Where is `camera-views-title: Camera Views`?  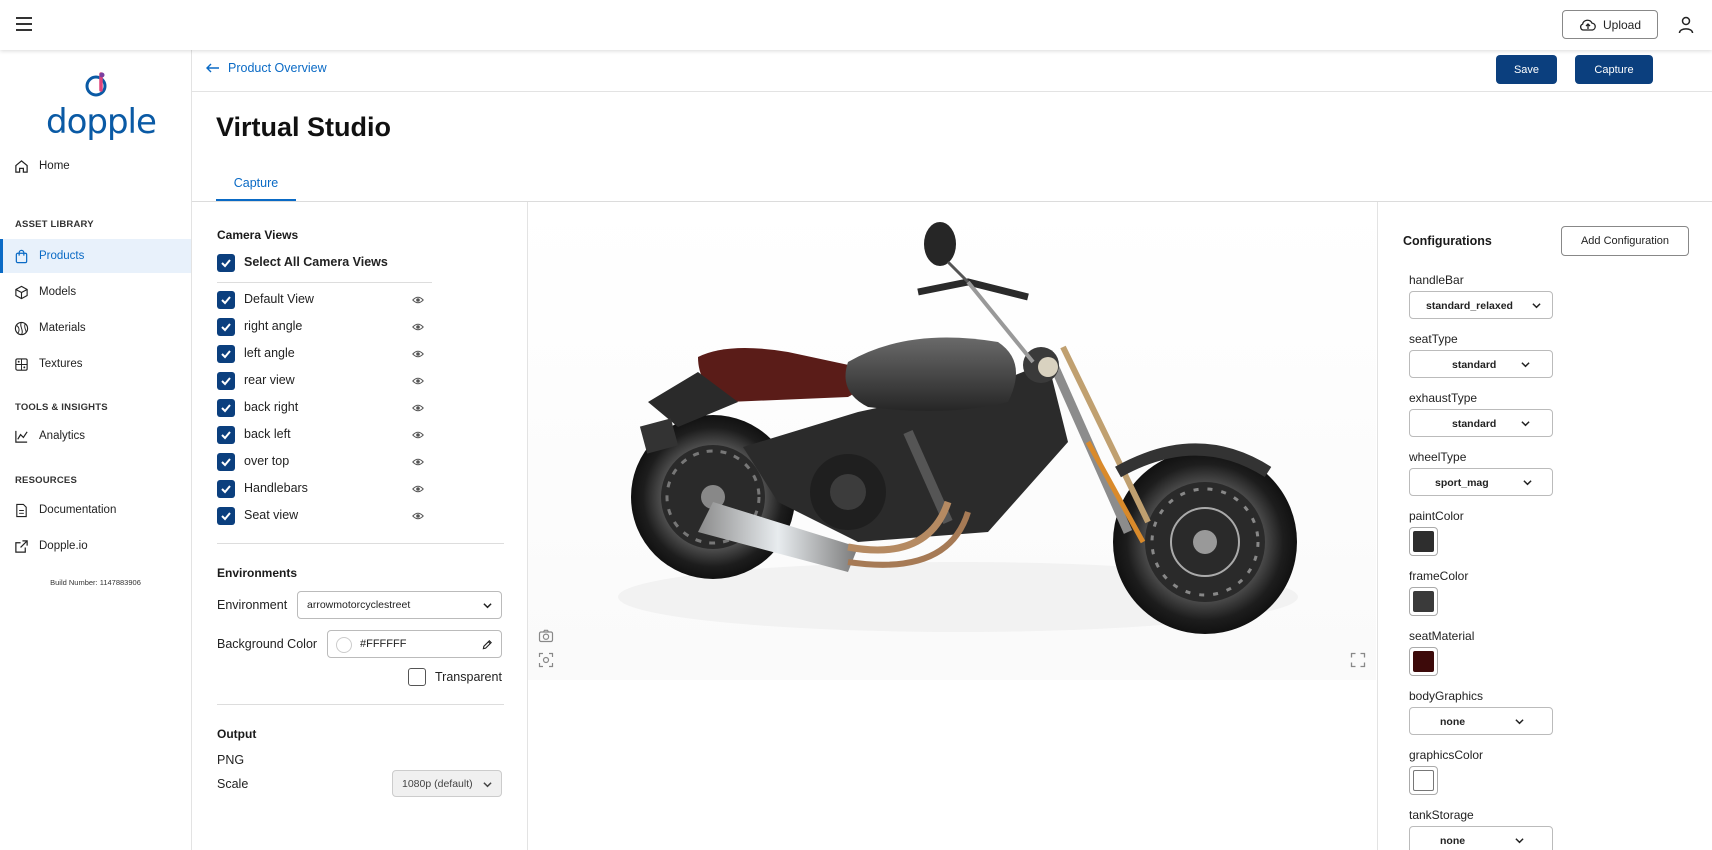
camera-views-title: Camera Views is located at coordinates (258, 235).